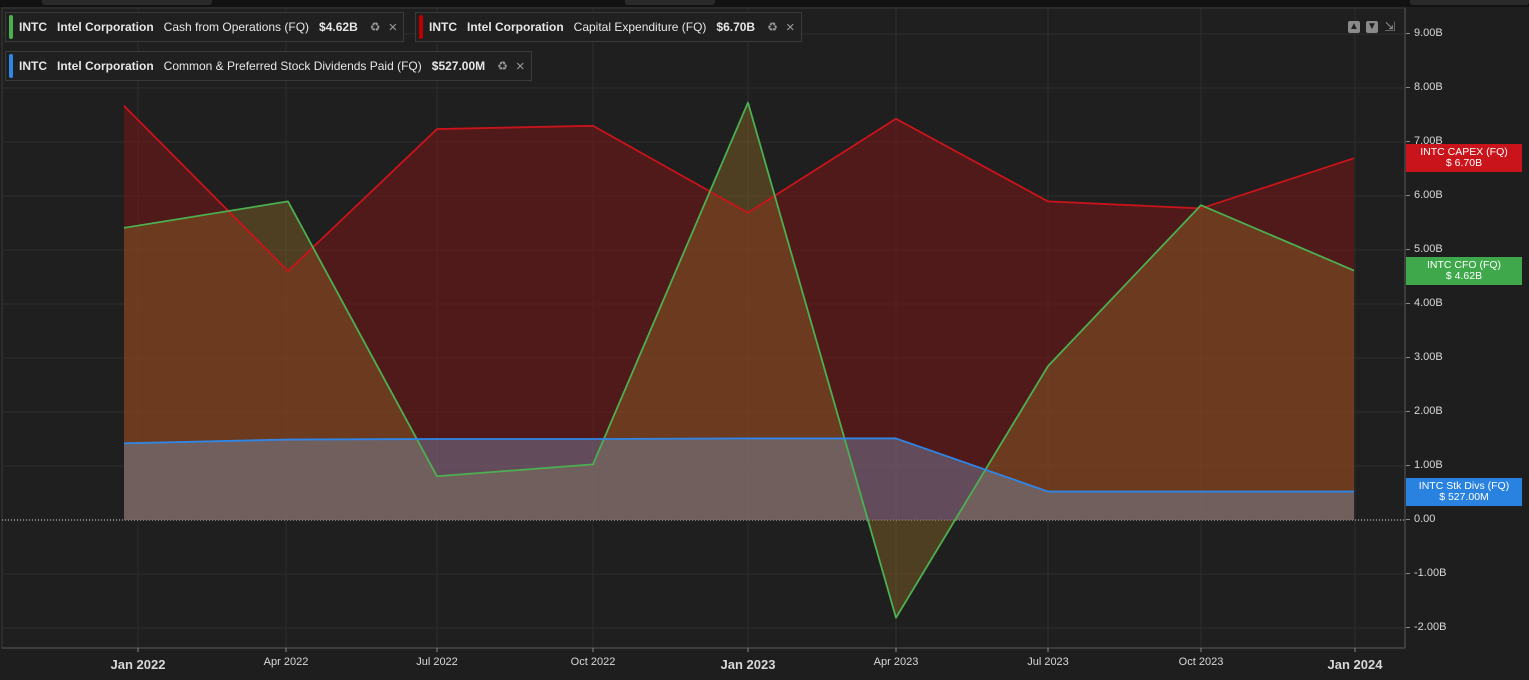 This screenshot has height=680, width=1529. Describe the element at coordinates (1354, 27) in the screenshot. I see `arrow-up-icon: ▲` at that location.